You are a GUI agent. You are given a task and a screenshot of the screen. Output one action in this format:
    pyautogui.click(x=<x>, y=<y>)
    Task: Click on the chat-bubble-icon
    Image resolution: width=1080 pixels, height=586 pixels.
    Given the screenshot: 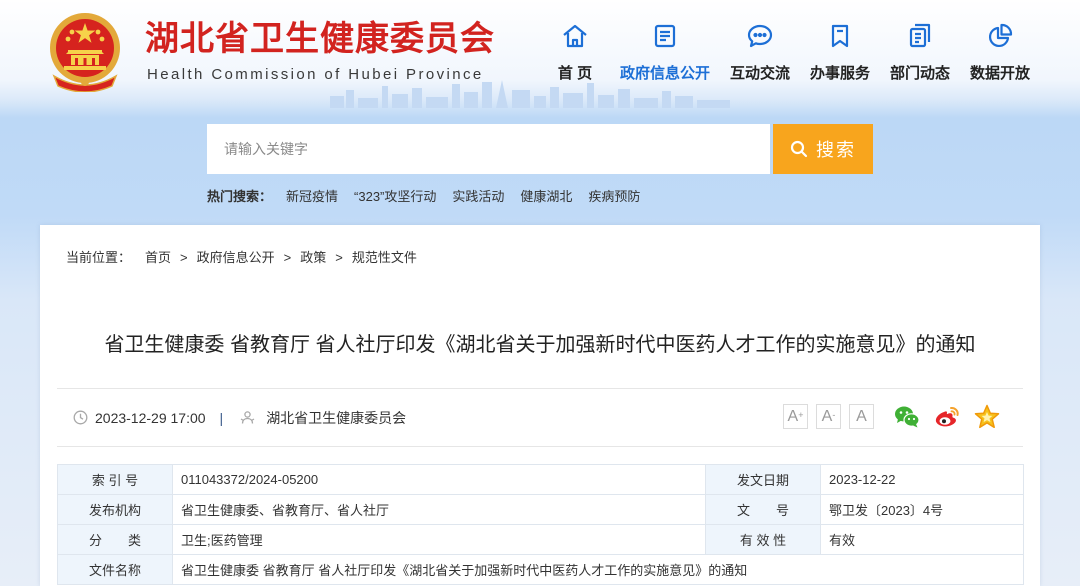 What is the action you would take?
    pyautogui.click(x=760, y=36)
    